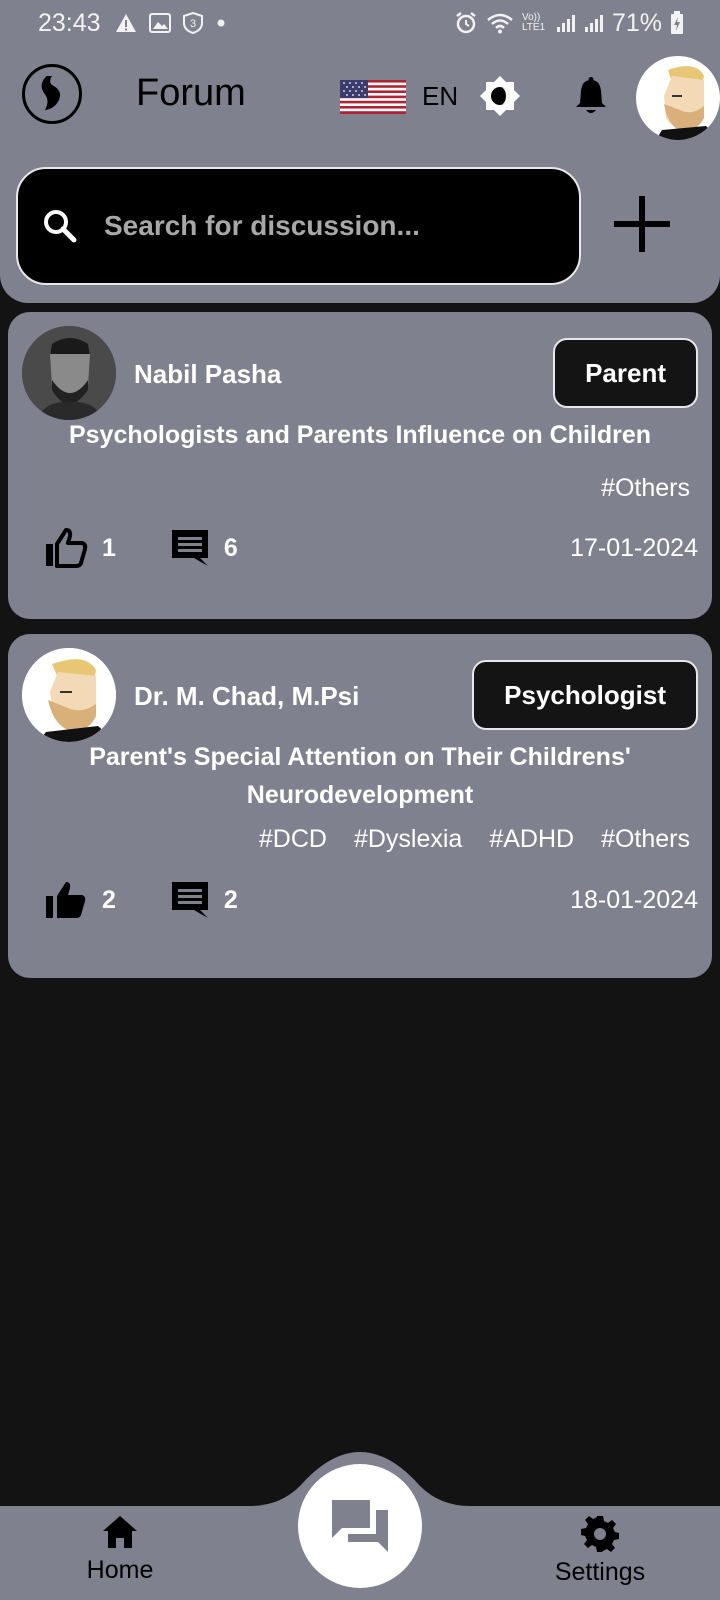 This screenshot has width=720, height=1600. Describe the element at coordinates (120, 1570) in the screenshot. I see `nav-home-label: Home` at that location.